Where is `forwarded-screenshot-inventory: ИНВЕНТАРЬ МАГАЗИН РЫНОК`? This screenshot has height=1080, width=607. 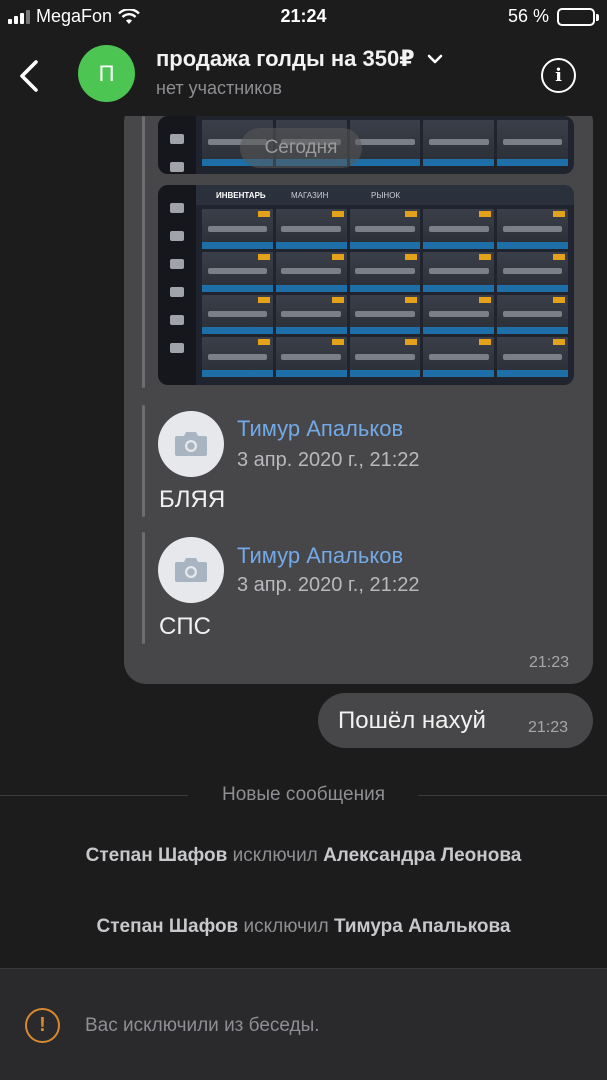
forwarded-screenshot-inventory: ИНВЕНТАРЬ МАГАЗИН РЫНОК is located at coordinates (366, 285).